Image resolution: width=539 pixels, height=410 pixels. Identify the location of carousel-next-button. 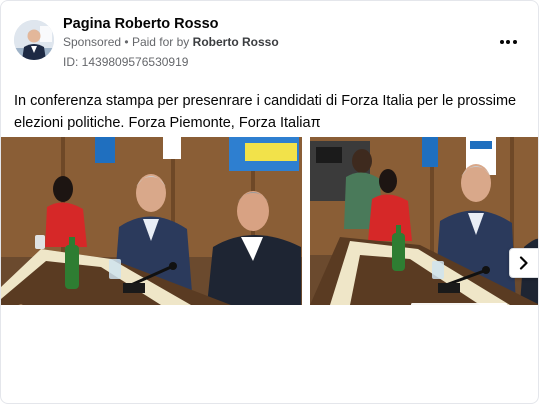
(523, 263).